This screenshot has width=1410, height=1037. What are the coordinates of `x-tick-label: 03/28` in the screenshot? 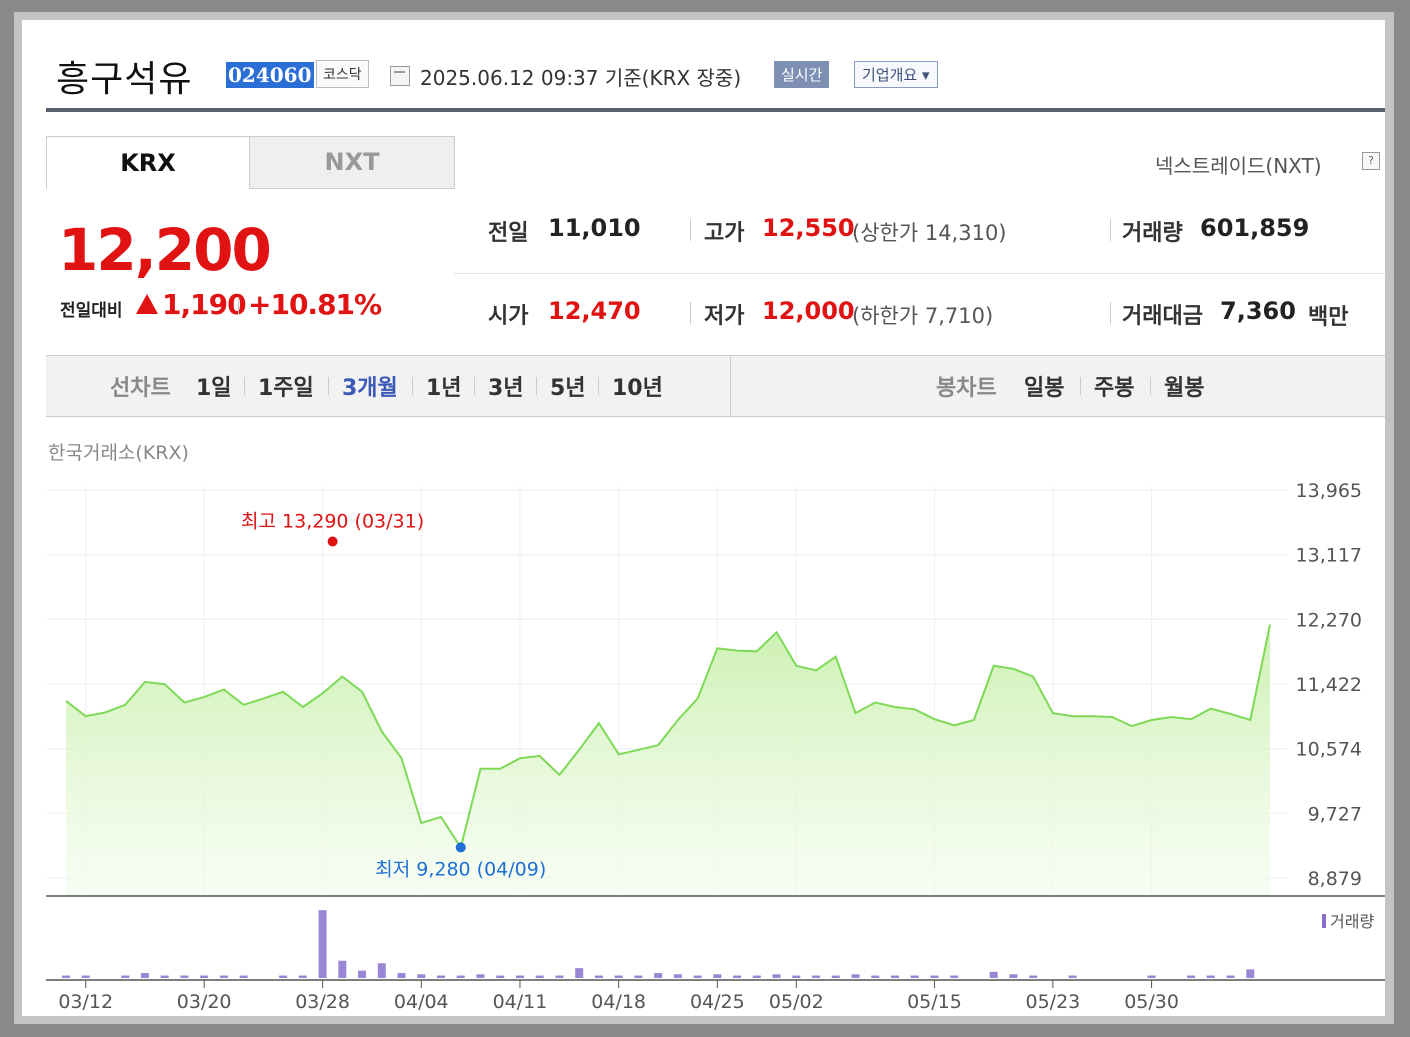 It's located at (322, 1002).